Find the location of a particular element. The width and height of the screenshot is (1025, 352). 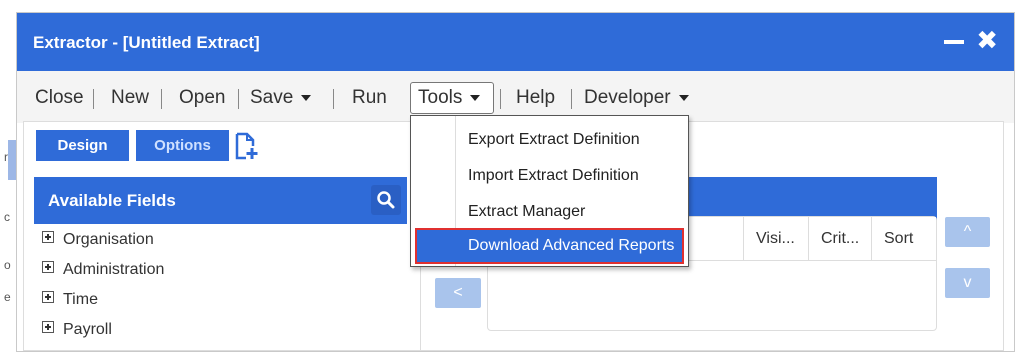

menu-close: Close is located at coordinates (59, 98).